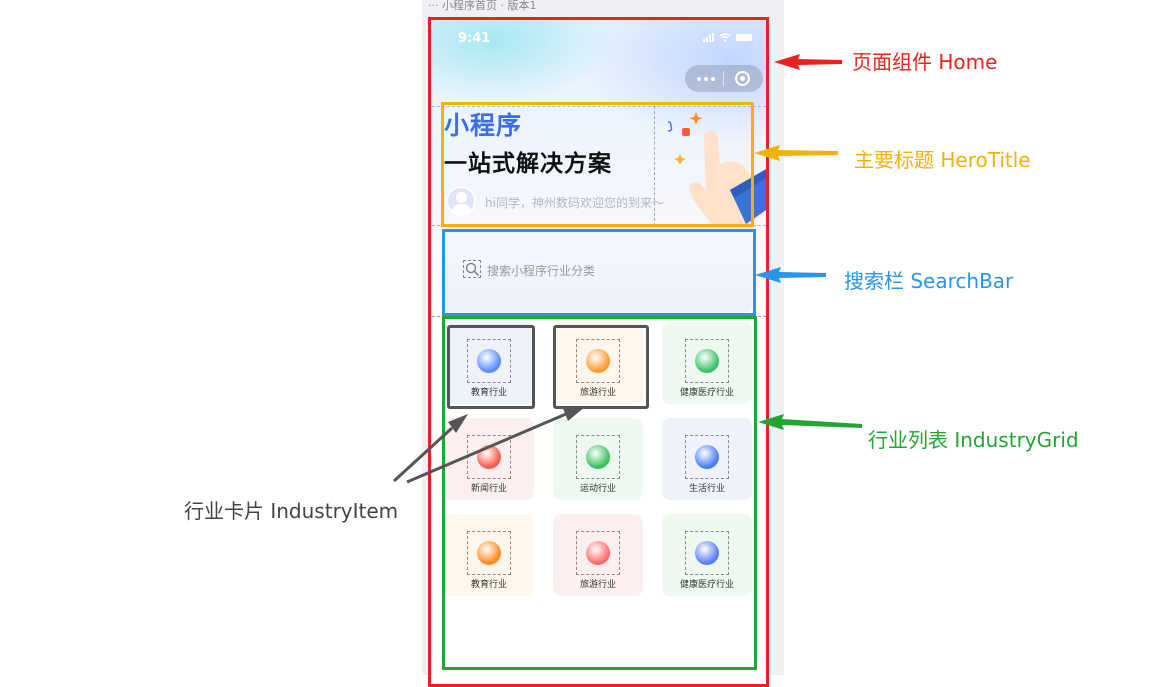  Describe the element at coordinates (808, 62) in the screenshot. I see `home-arrow` at that location.